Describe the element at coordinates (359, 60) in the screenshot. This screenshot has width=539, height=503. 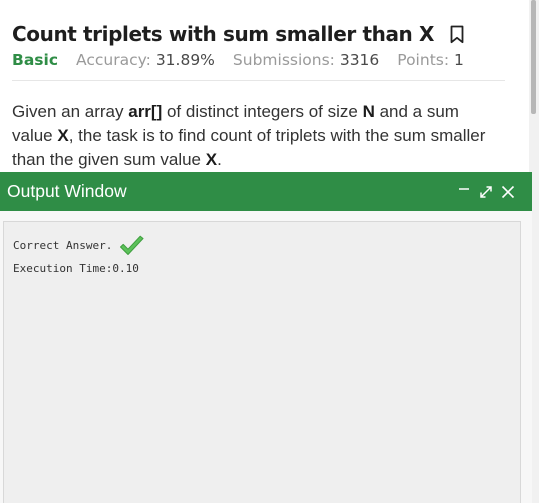
I see `submissions-value: 3316` at that location.